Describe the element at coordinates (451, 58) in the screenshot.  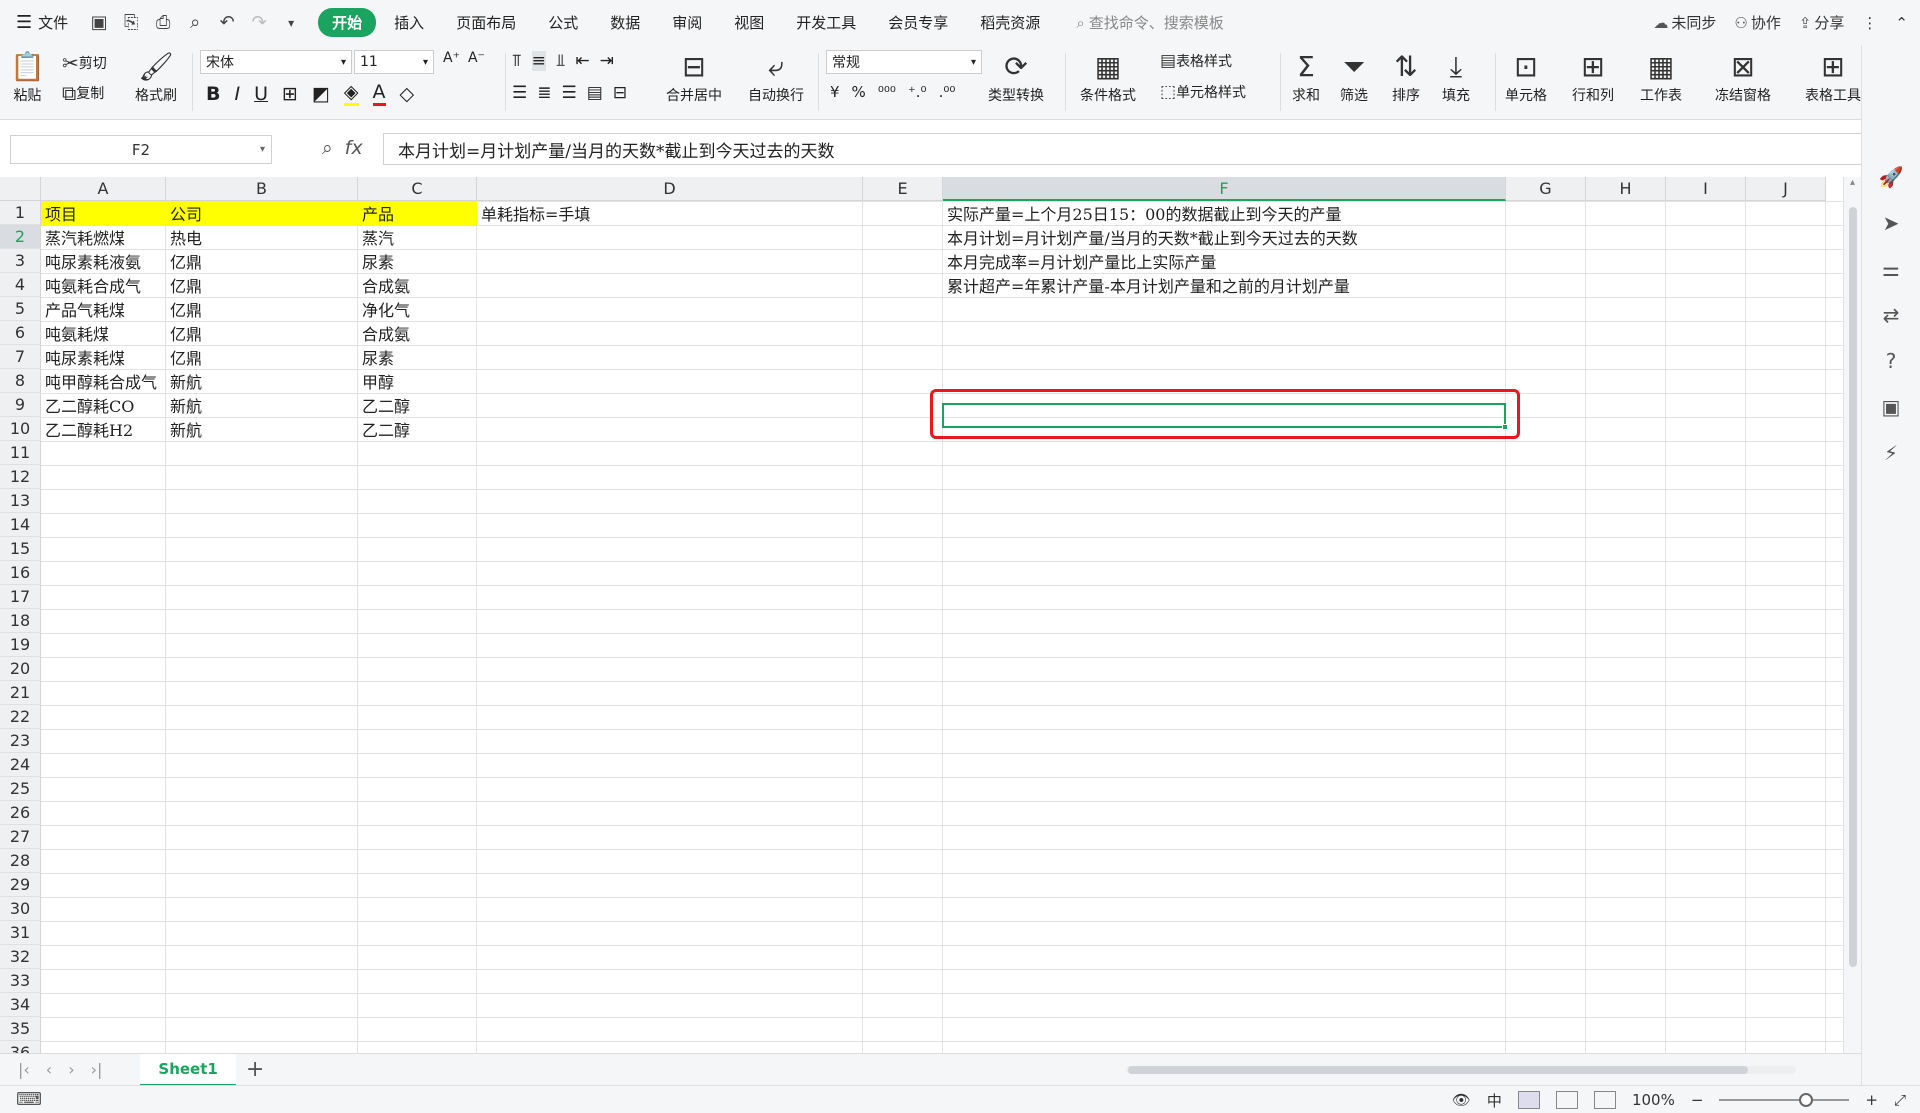
I see `increase-font-icon: A⁺` at that location.